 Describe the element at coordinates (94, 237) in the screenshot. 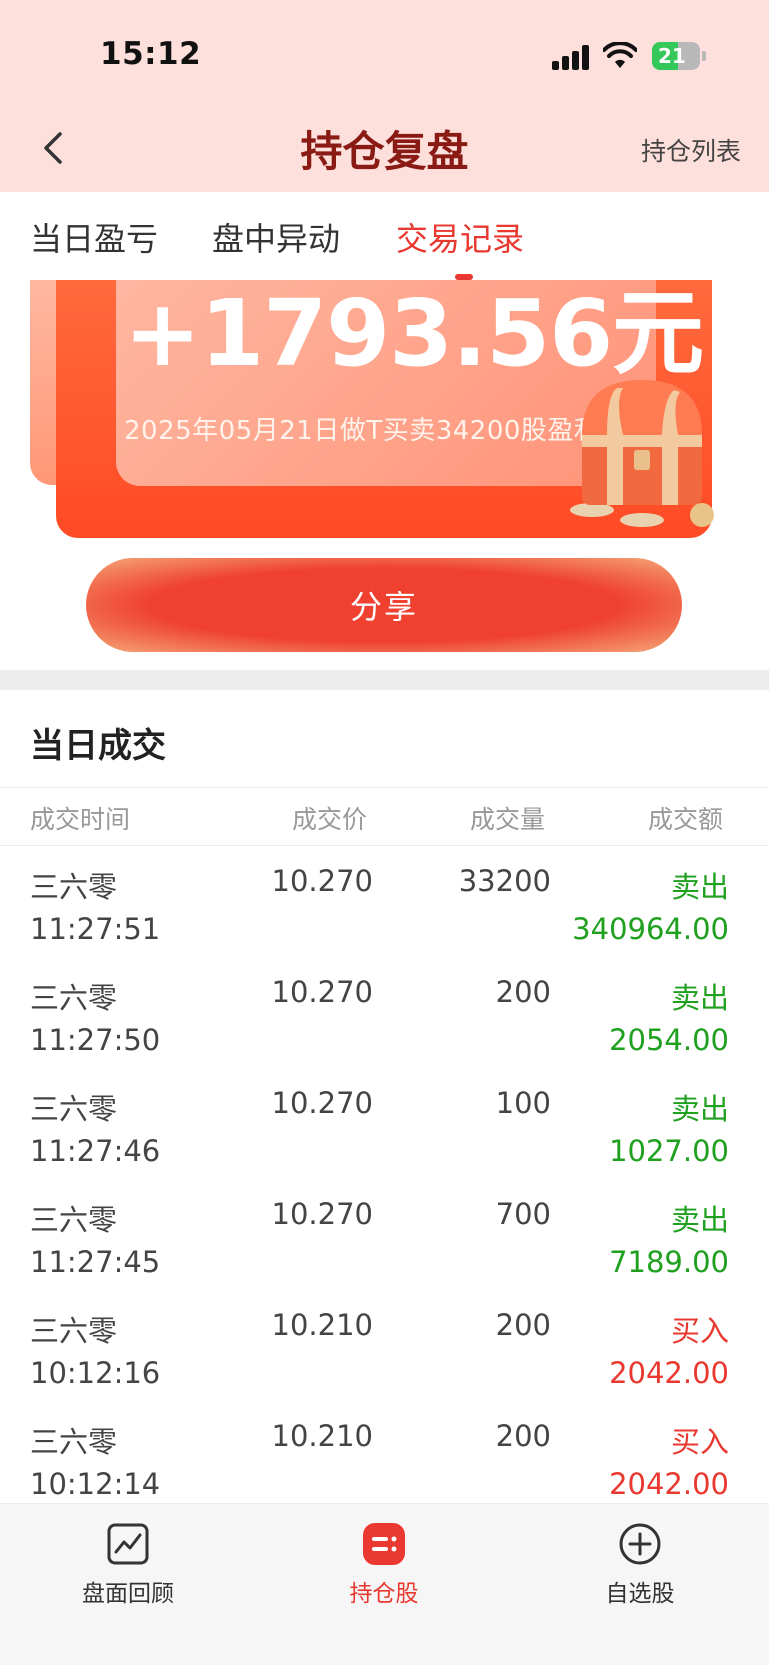

I see `tab-daily-pnl: 当日盈亏` at that location.